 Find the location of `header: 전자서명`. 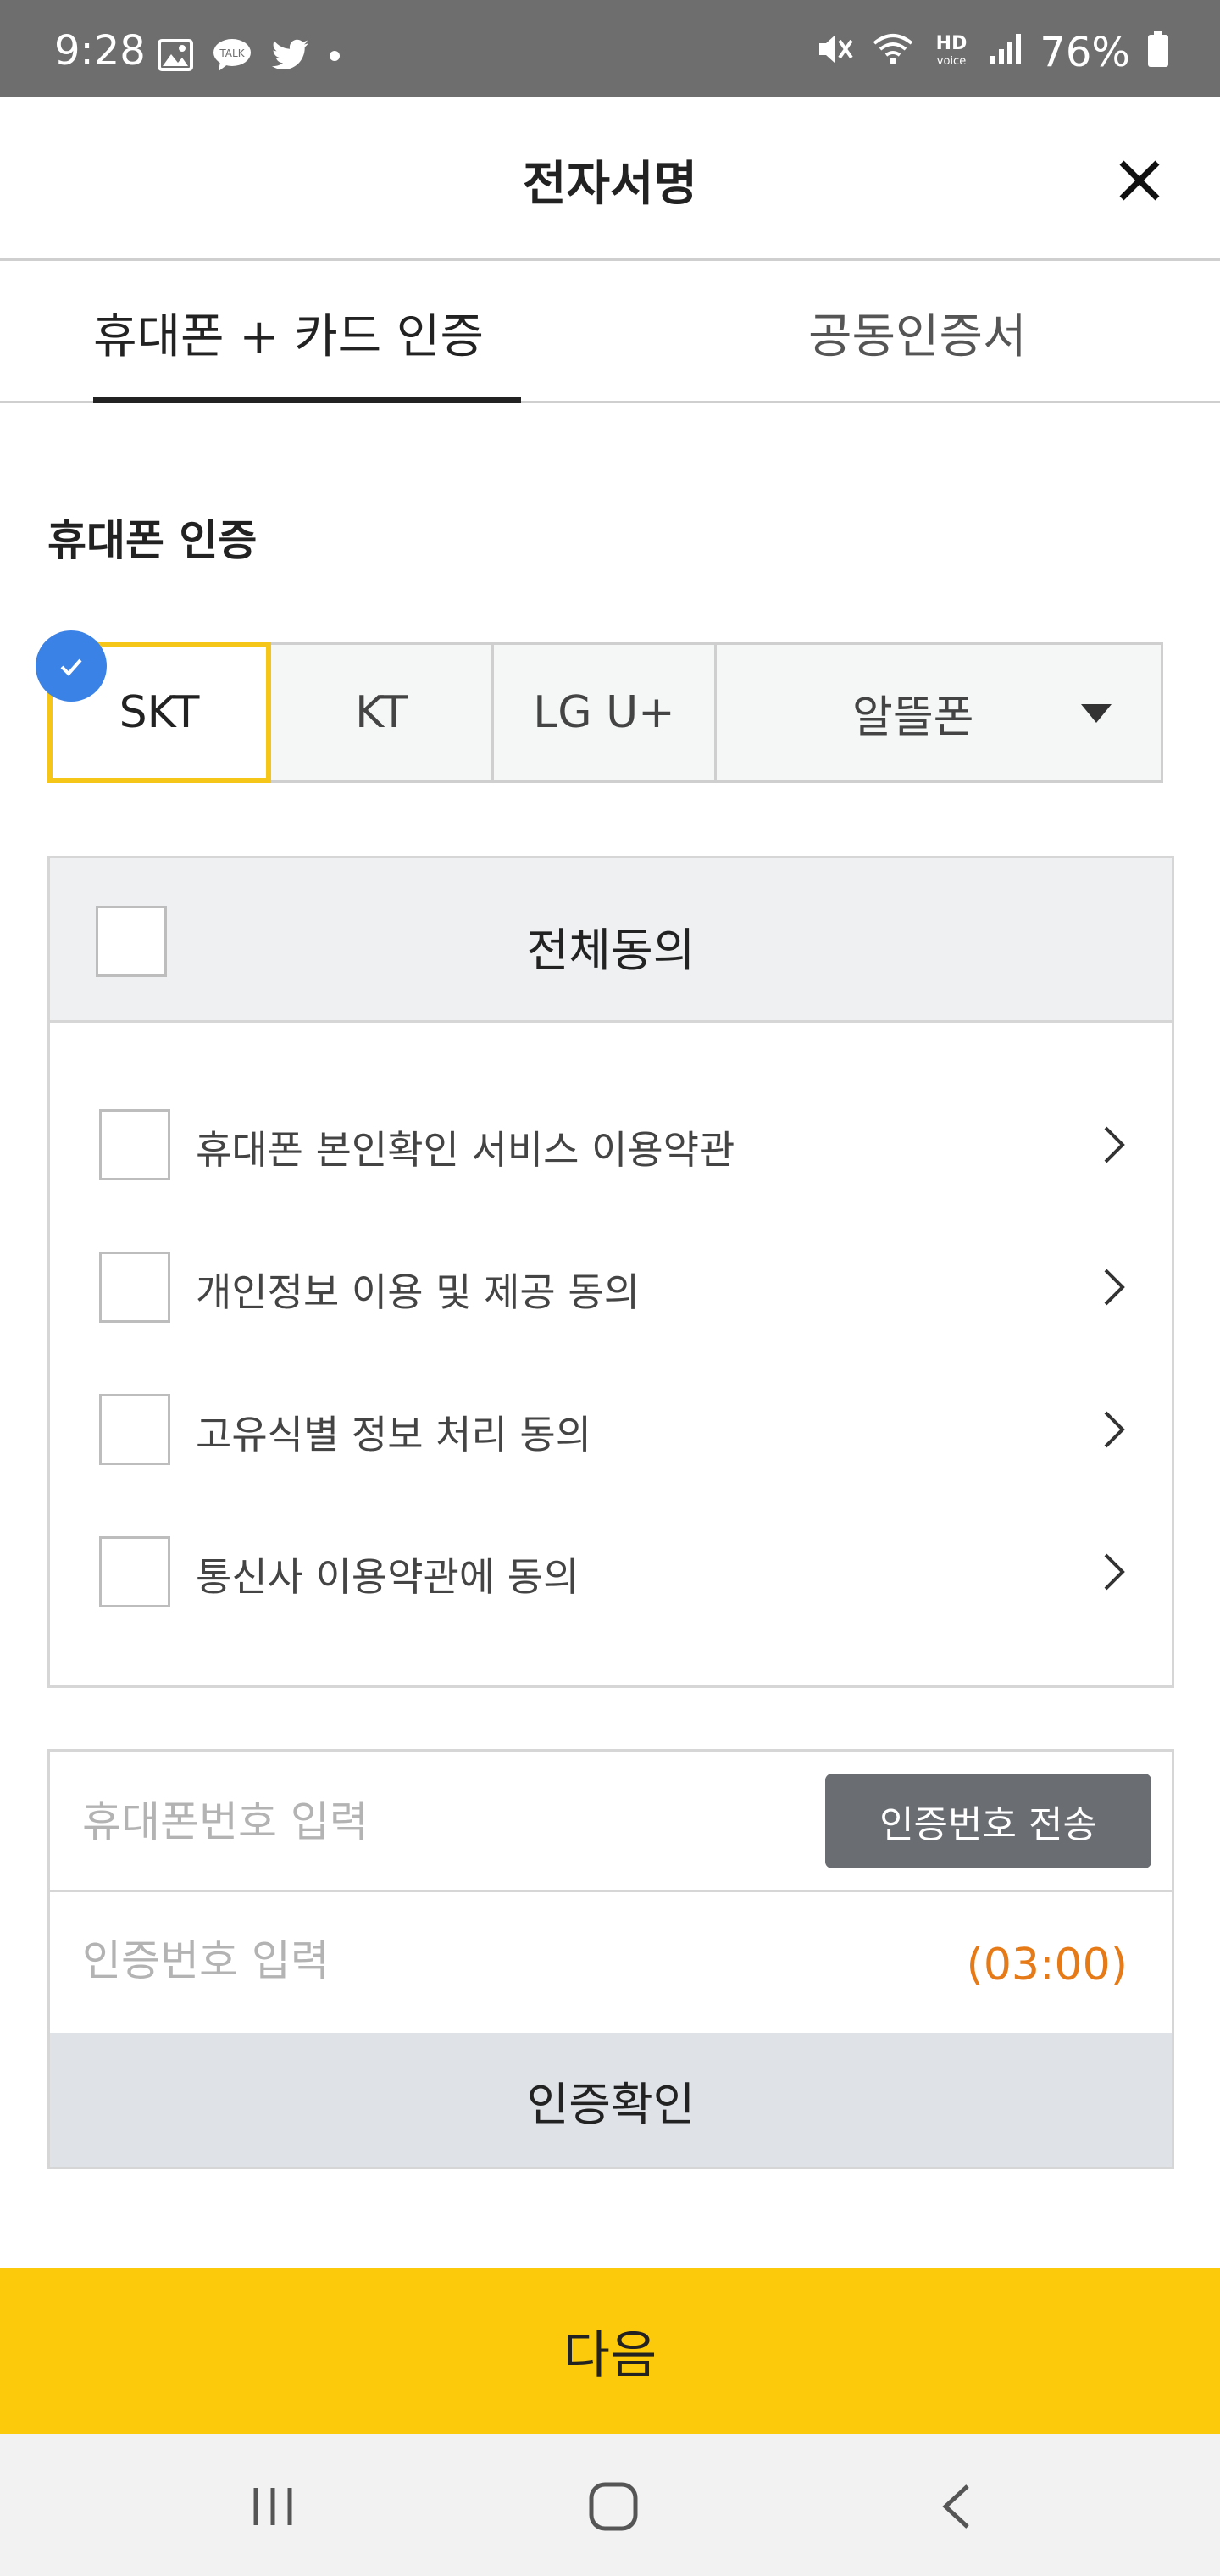

header: 전자서명 is located at coordinates (610, 179).